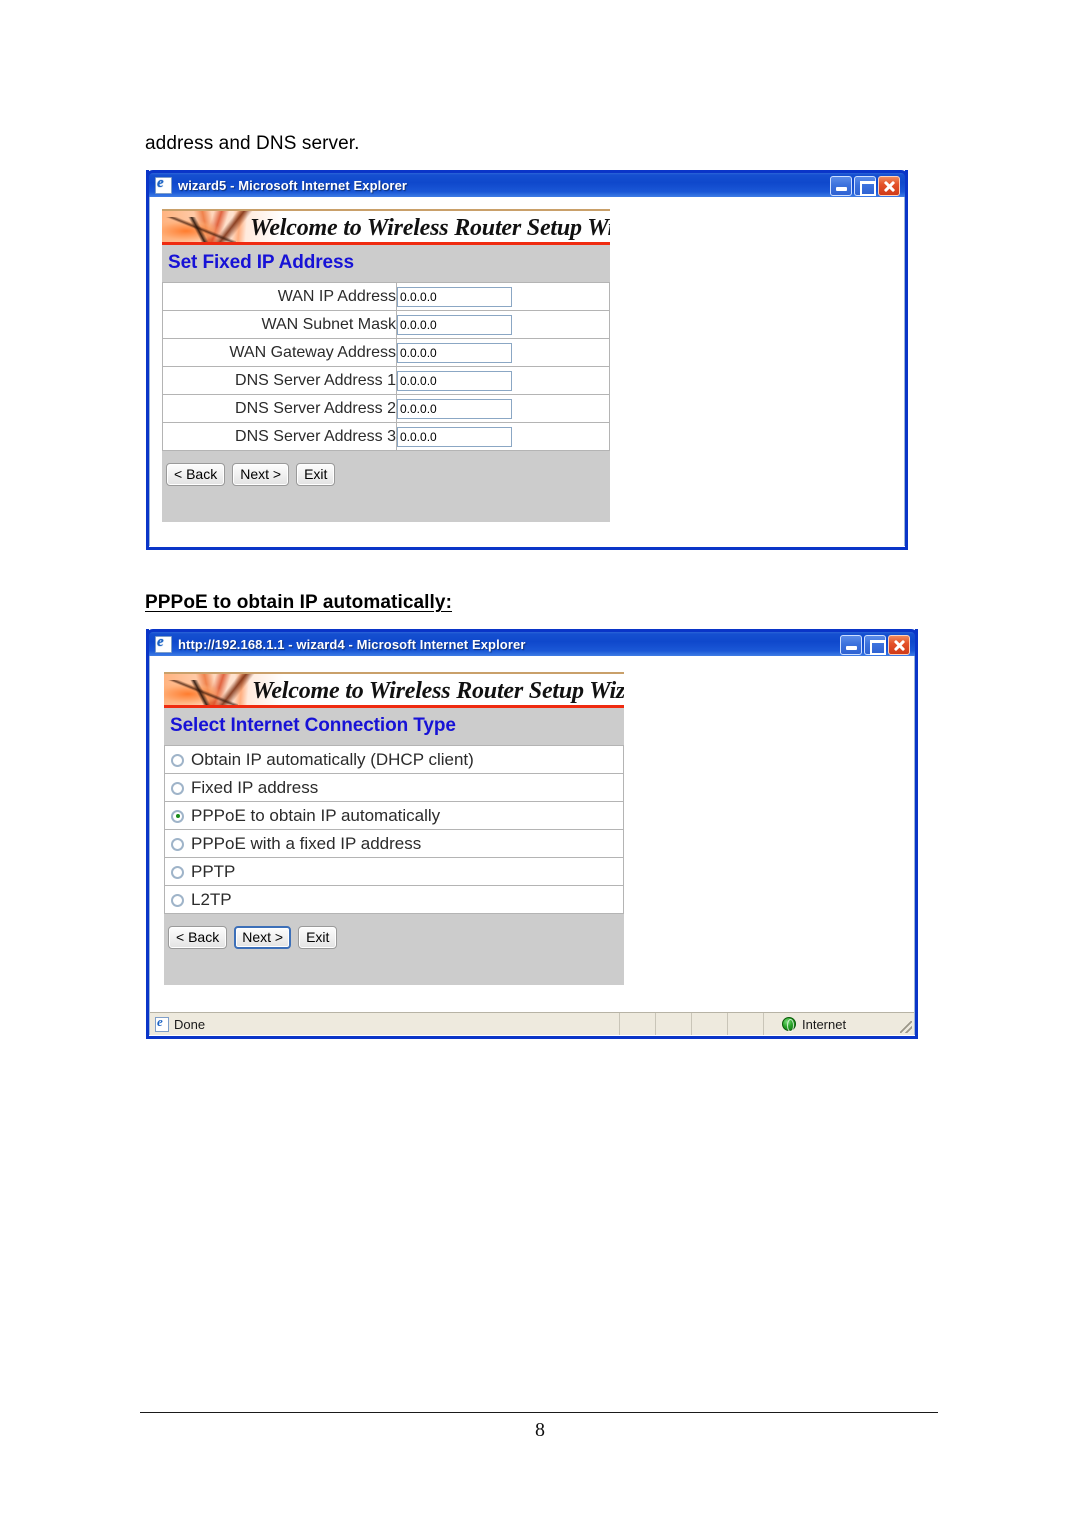  I want to click on wan-ip-address-input, so click(454, 296).